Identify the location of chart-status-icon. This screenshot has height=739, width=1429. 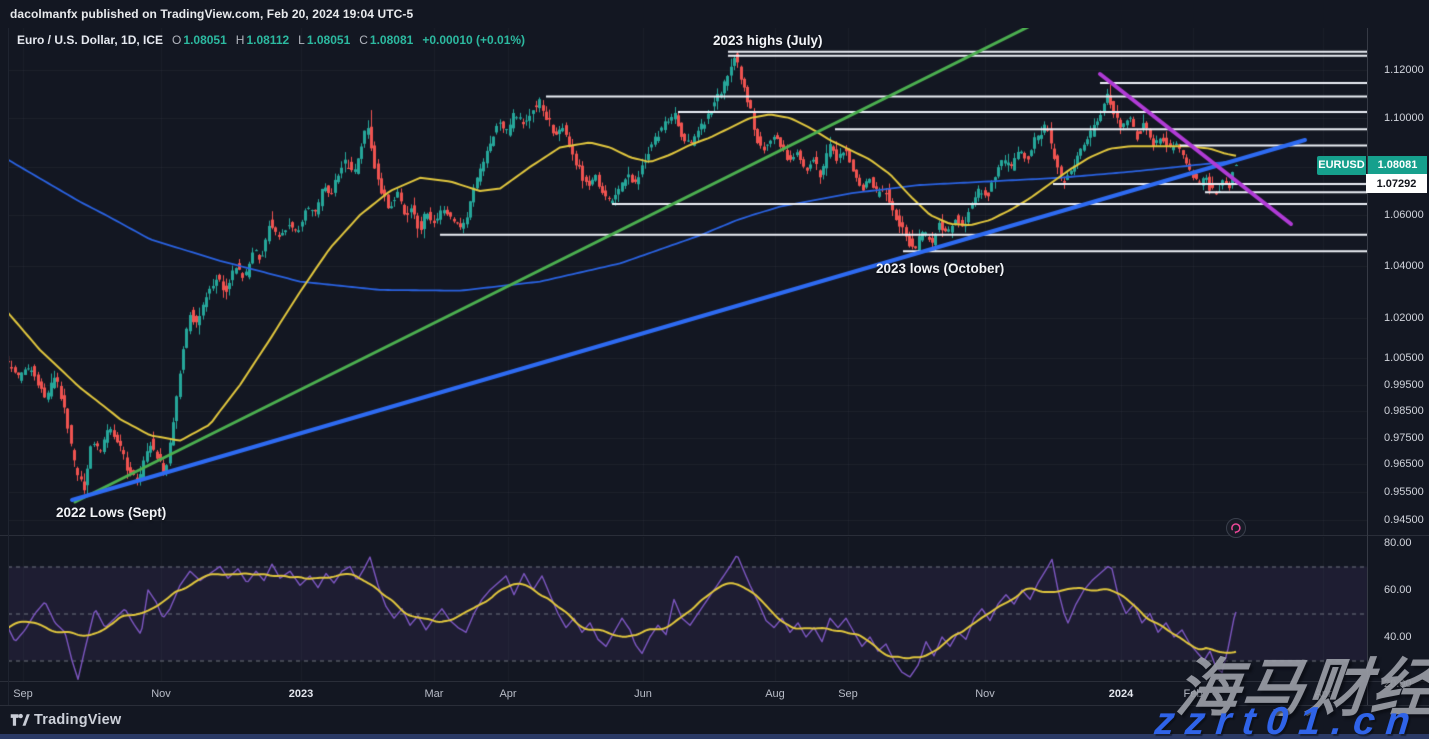
(1236, 528).